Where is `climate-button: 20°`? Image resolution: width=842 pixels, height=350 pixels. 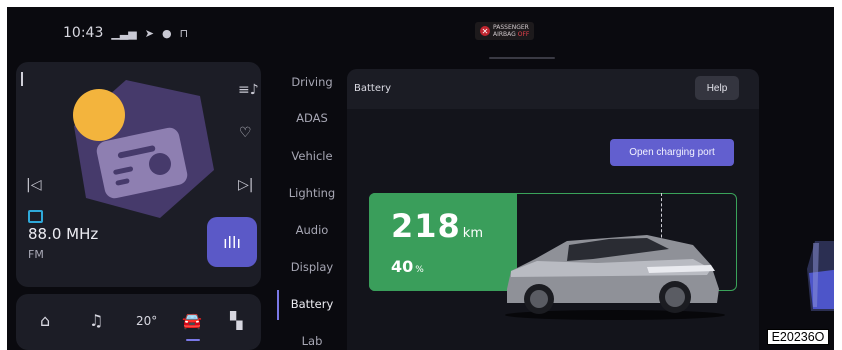 climate-button: 20° is located at coordinates (146, 321).